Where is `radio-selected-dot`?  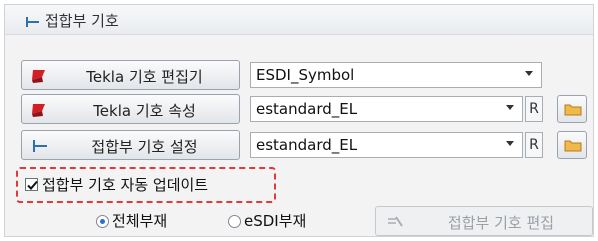 radio-selected-dot is located at coordinates (102, 221).